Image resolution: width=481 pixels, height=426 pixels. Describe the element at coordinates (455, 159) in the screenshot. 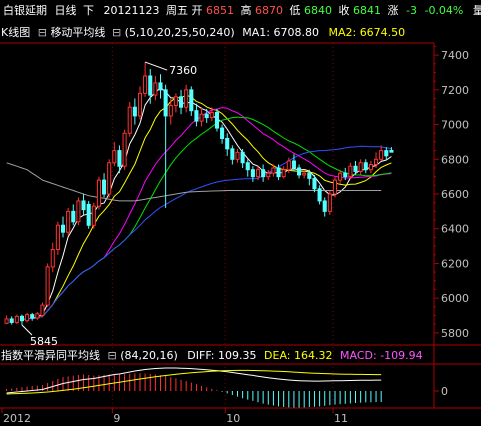

I see `y-tick-label: 6800` at that location.